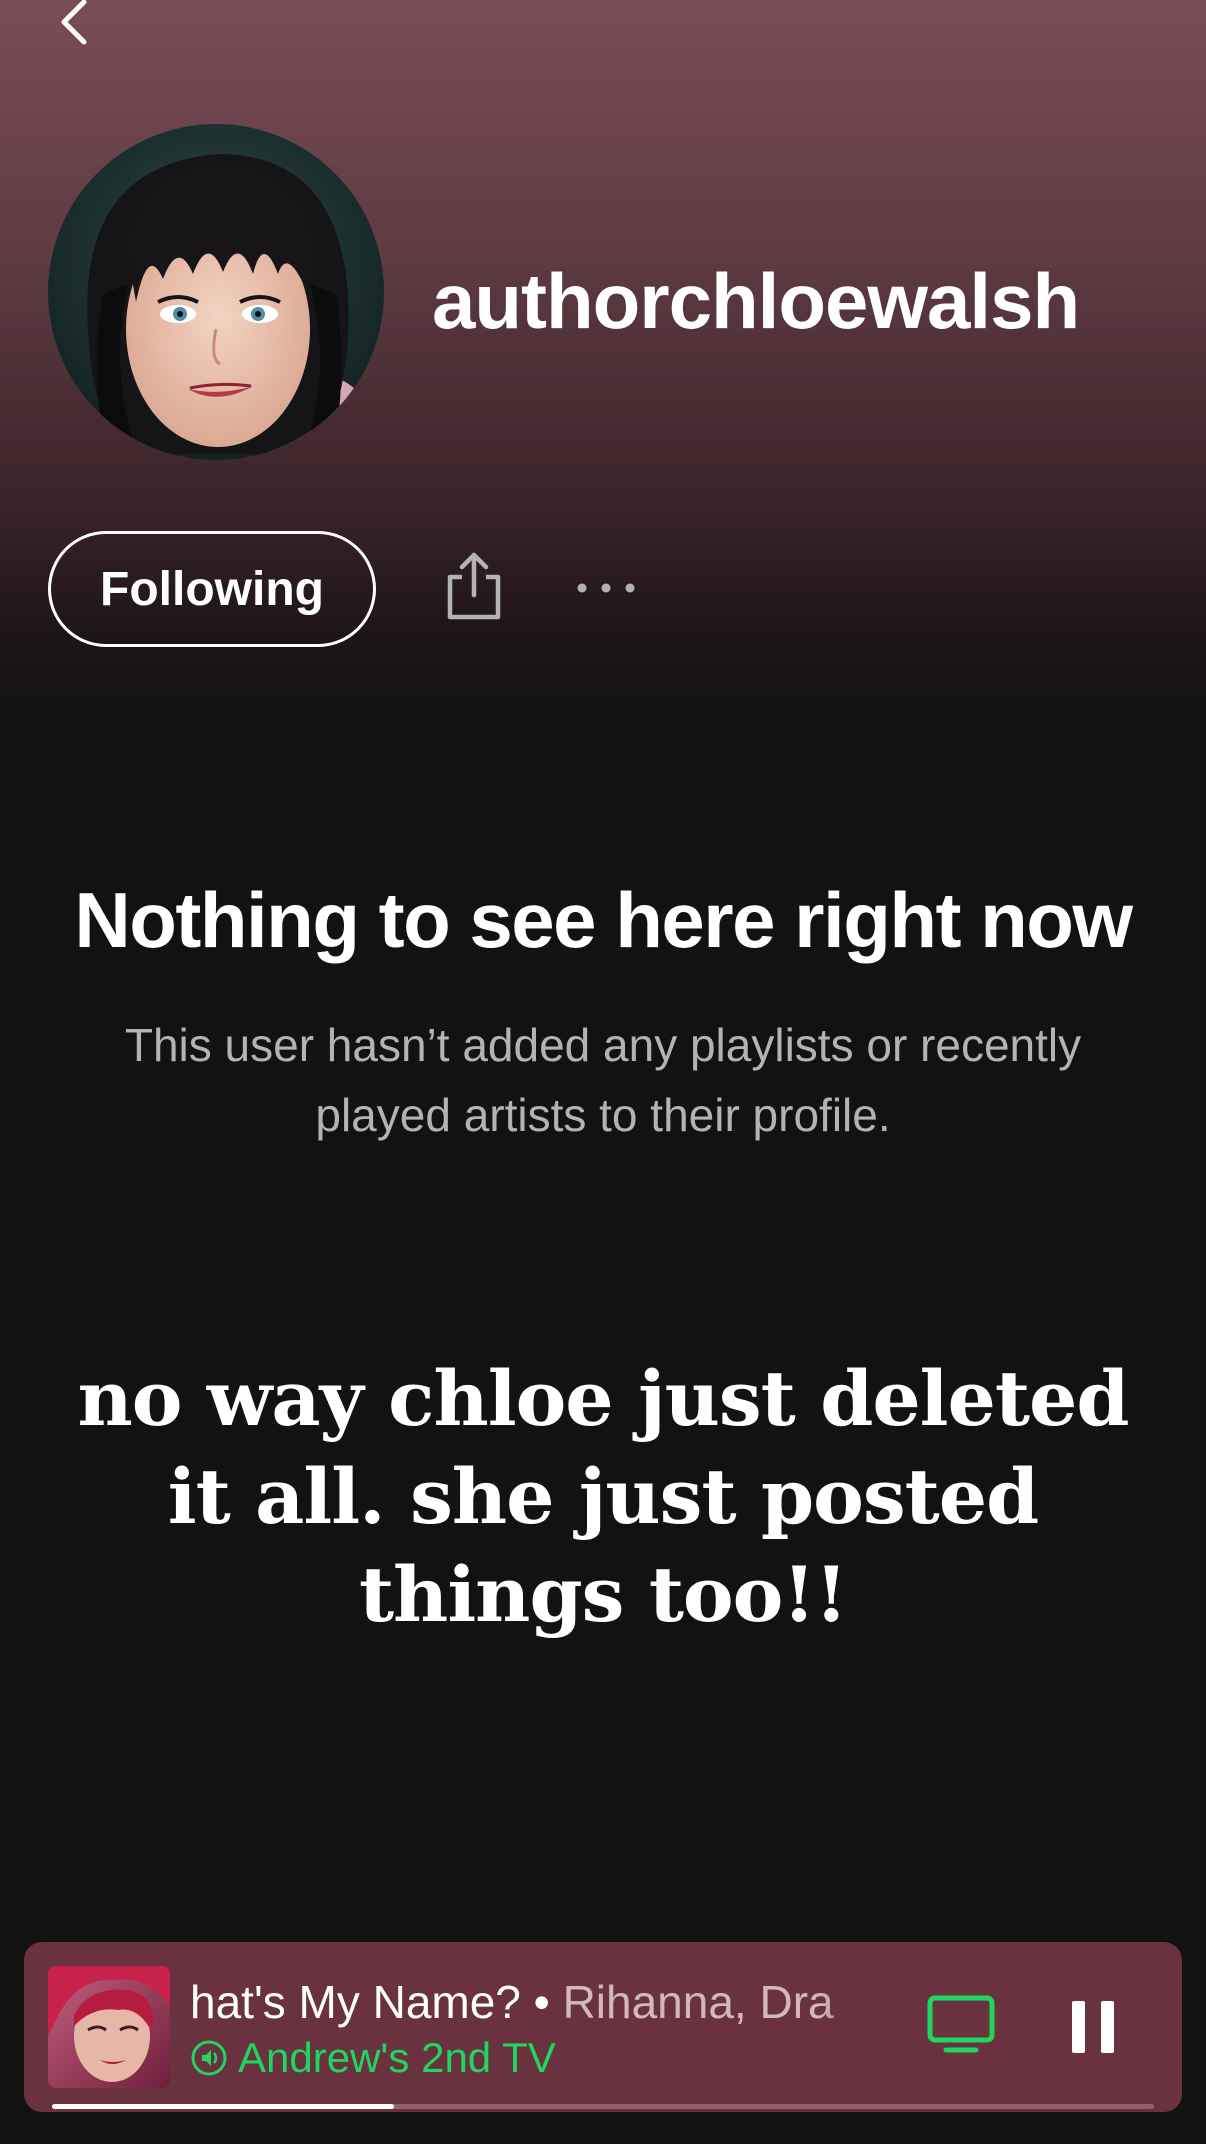  I want to click on playback-progress-fill, so click(223, 2106).